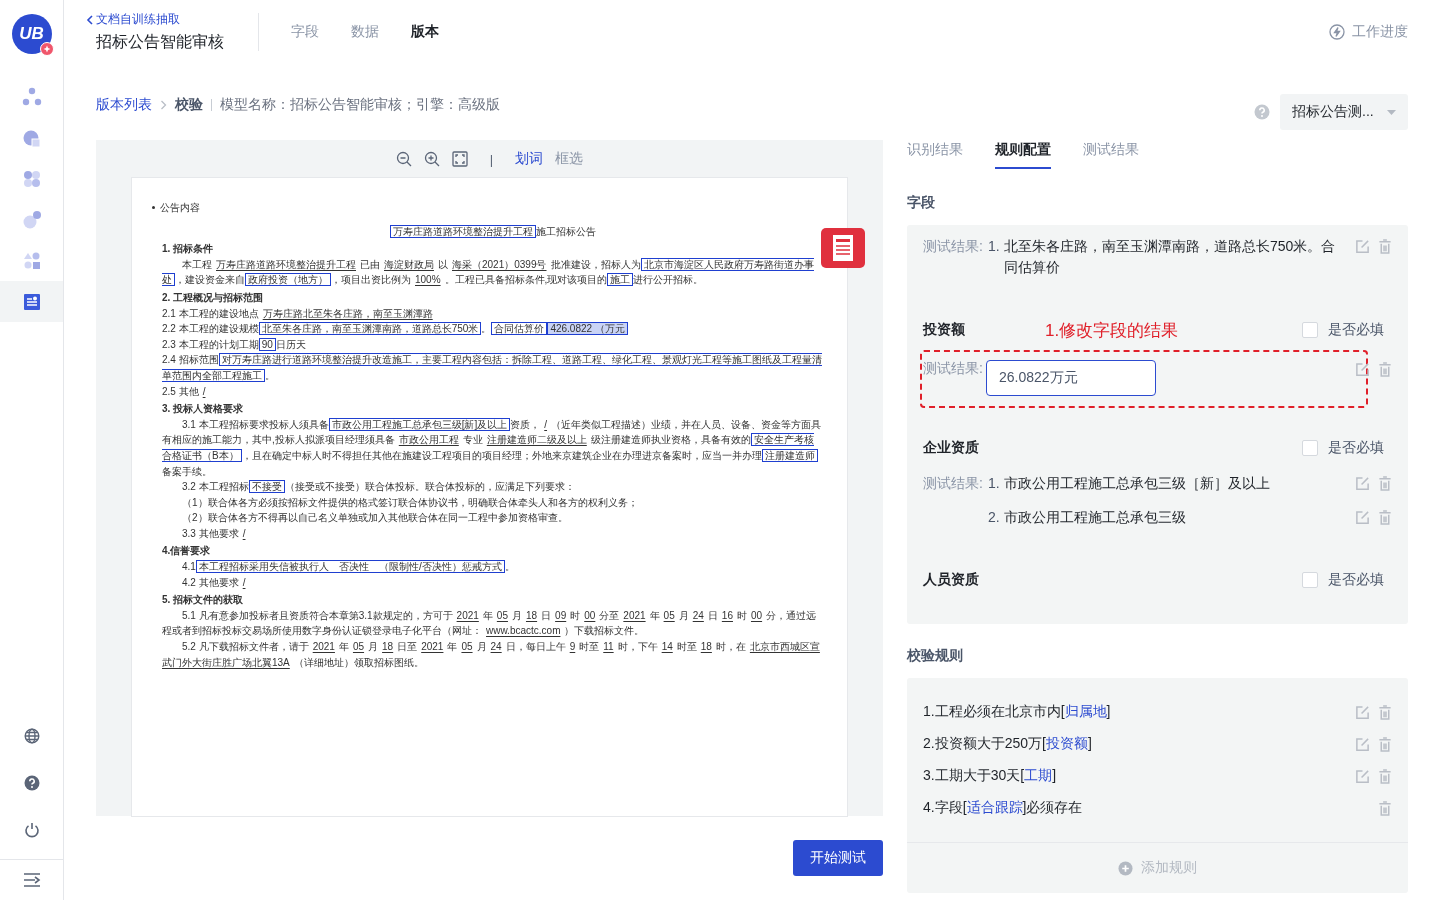  What do you see at coordinates (838, 858) in the screenshot?
I see `start-test-button: 开始测试` at bounding box center [838, 858].